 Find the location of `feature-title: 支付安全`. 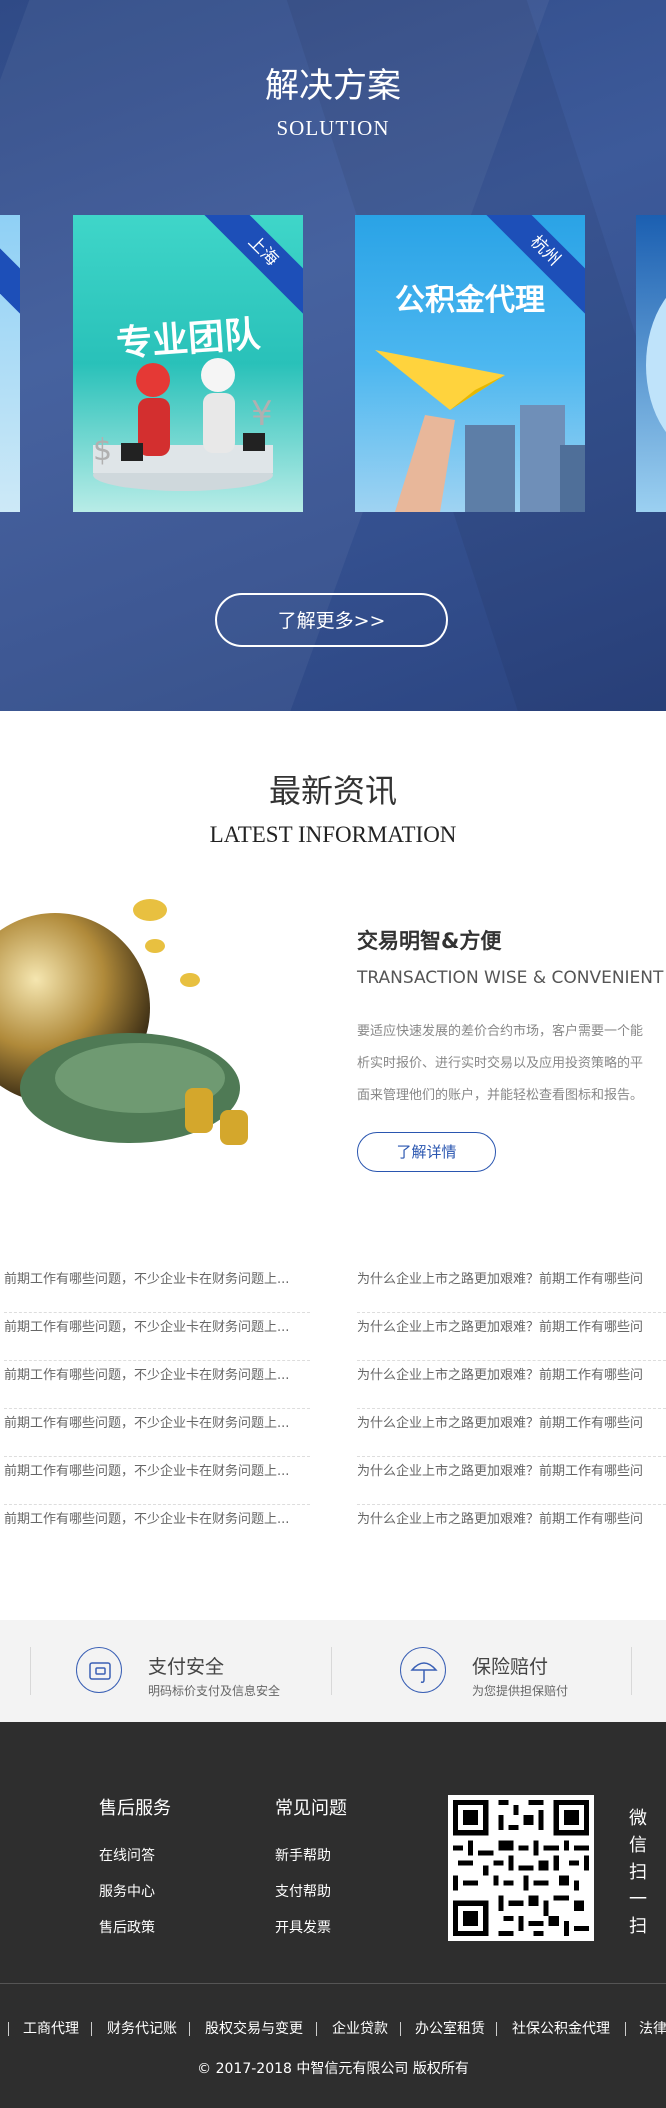

feature-title: 支付安全 is located at coordinates (186, 1667).